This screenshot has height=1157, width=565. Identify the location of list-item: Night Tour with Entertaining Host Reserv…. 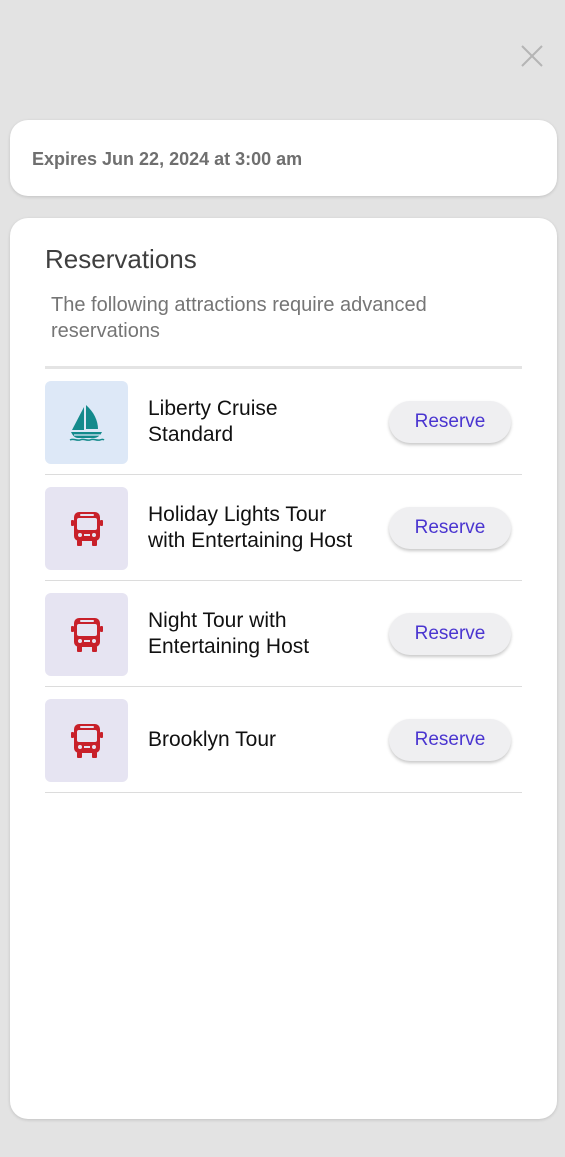
(283, 634).